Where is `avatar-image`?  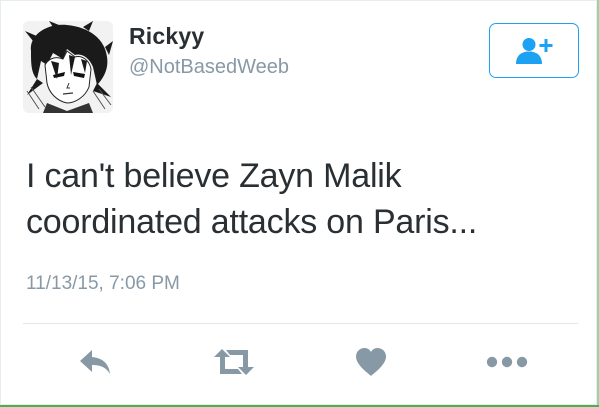
avatar-image is located at coordinates (68, 67).